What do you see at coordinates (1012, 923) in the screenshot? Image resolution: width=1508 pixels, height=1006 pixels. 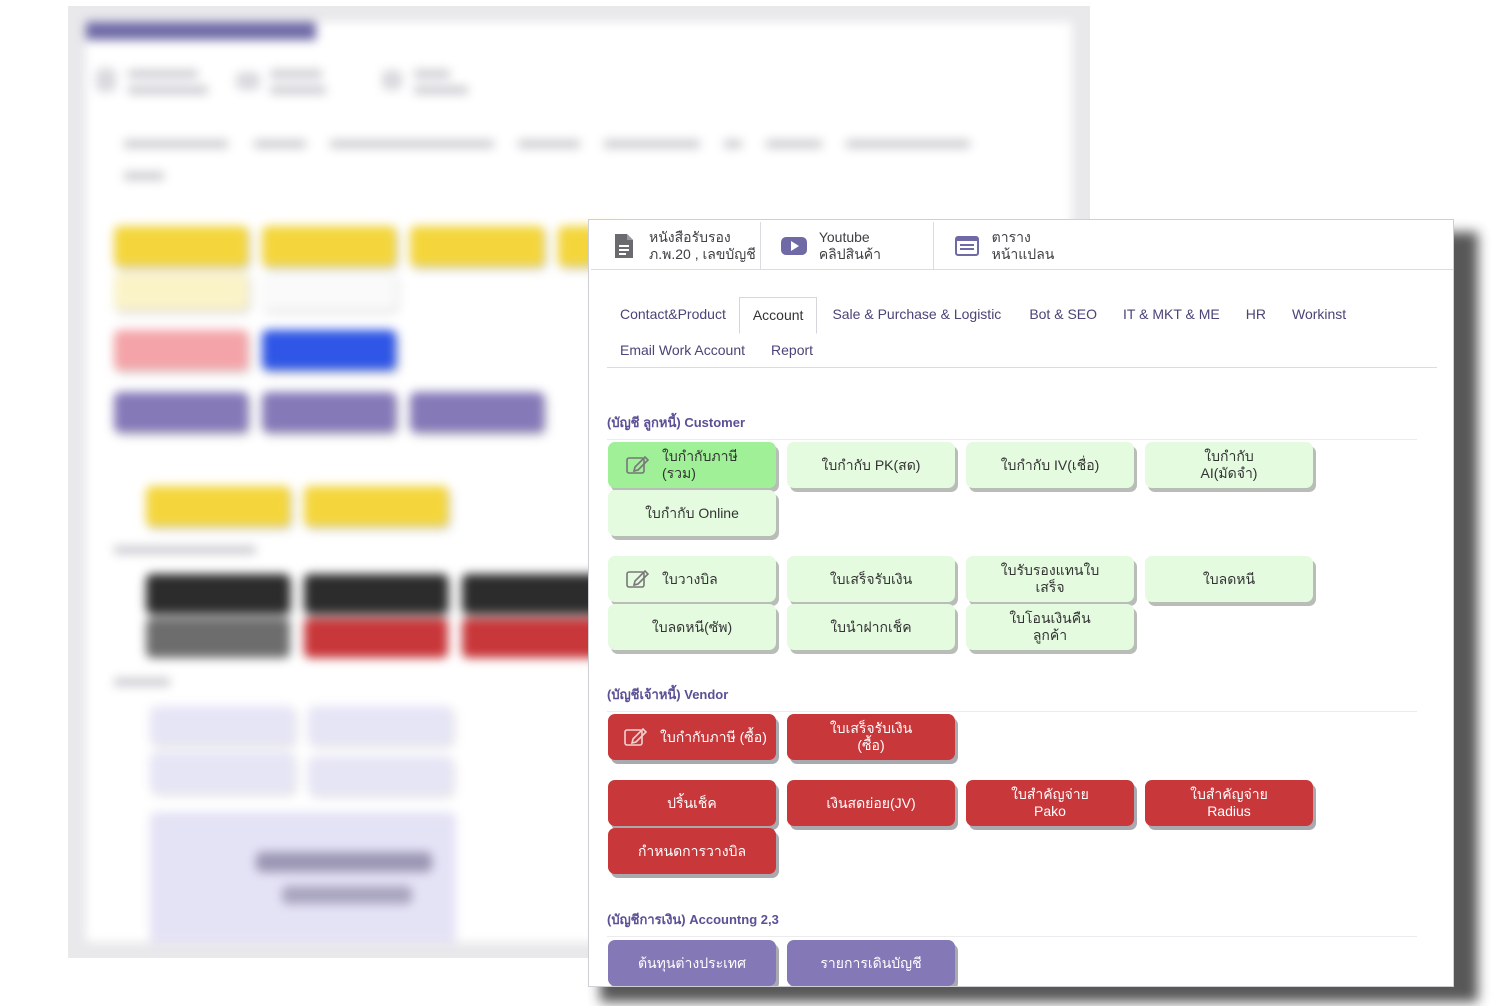 I see `section-title-accounting: (บัญชีการเงิน) Accountng 2,3` at bounding box center [1012, 923].